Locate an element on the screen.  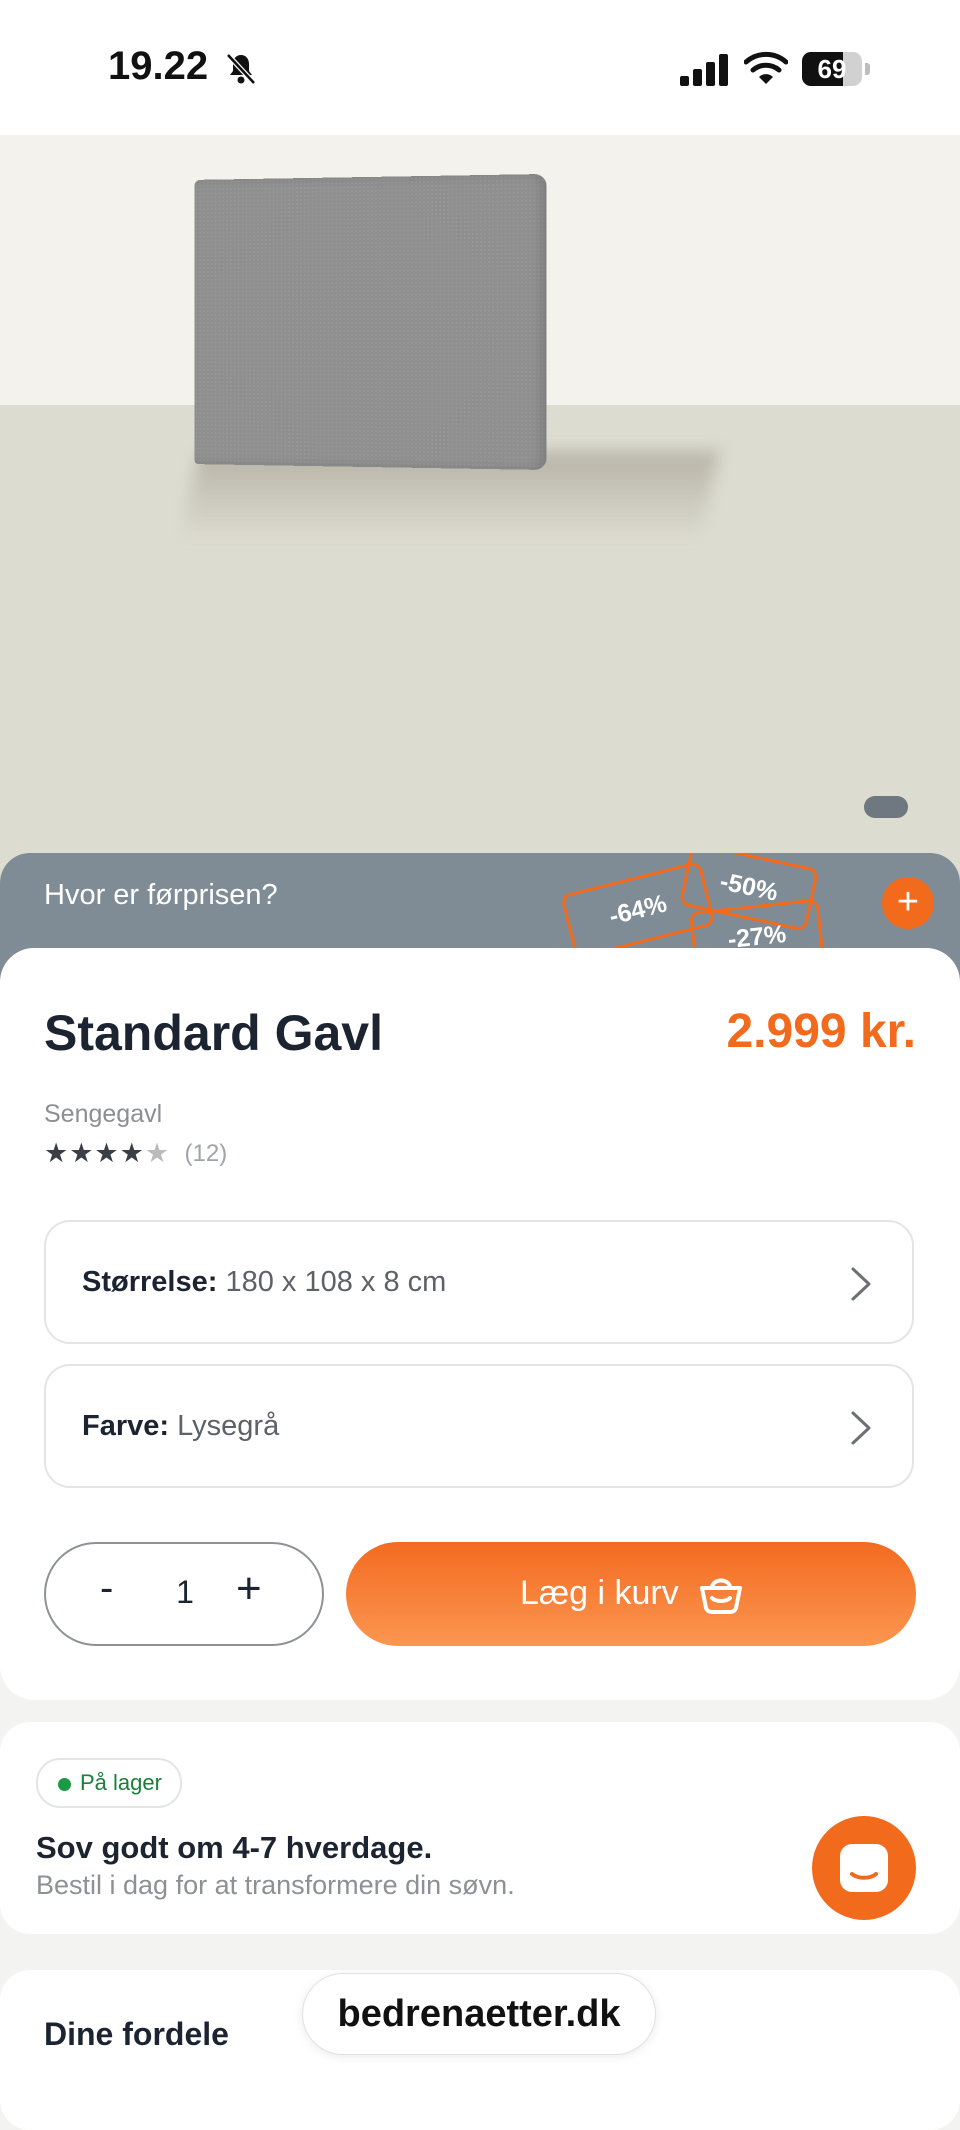
quantity-stepper: - 1 + is located at coordinates (184, 1594).